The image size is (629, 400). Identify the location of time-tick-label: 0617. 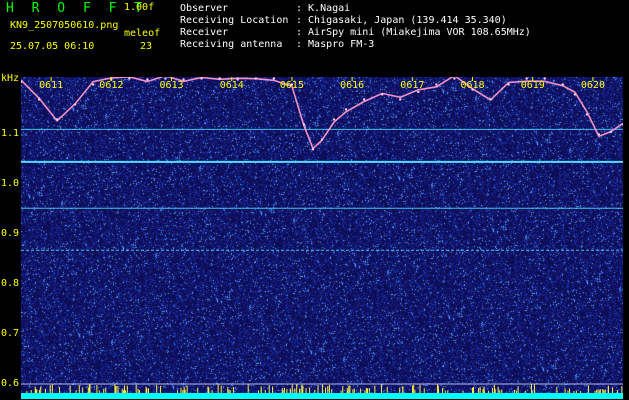
(412, 85).